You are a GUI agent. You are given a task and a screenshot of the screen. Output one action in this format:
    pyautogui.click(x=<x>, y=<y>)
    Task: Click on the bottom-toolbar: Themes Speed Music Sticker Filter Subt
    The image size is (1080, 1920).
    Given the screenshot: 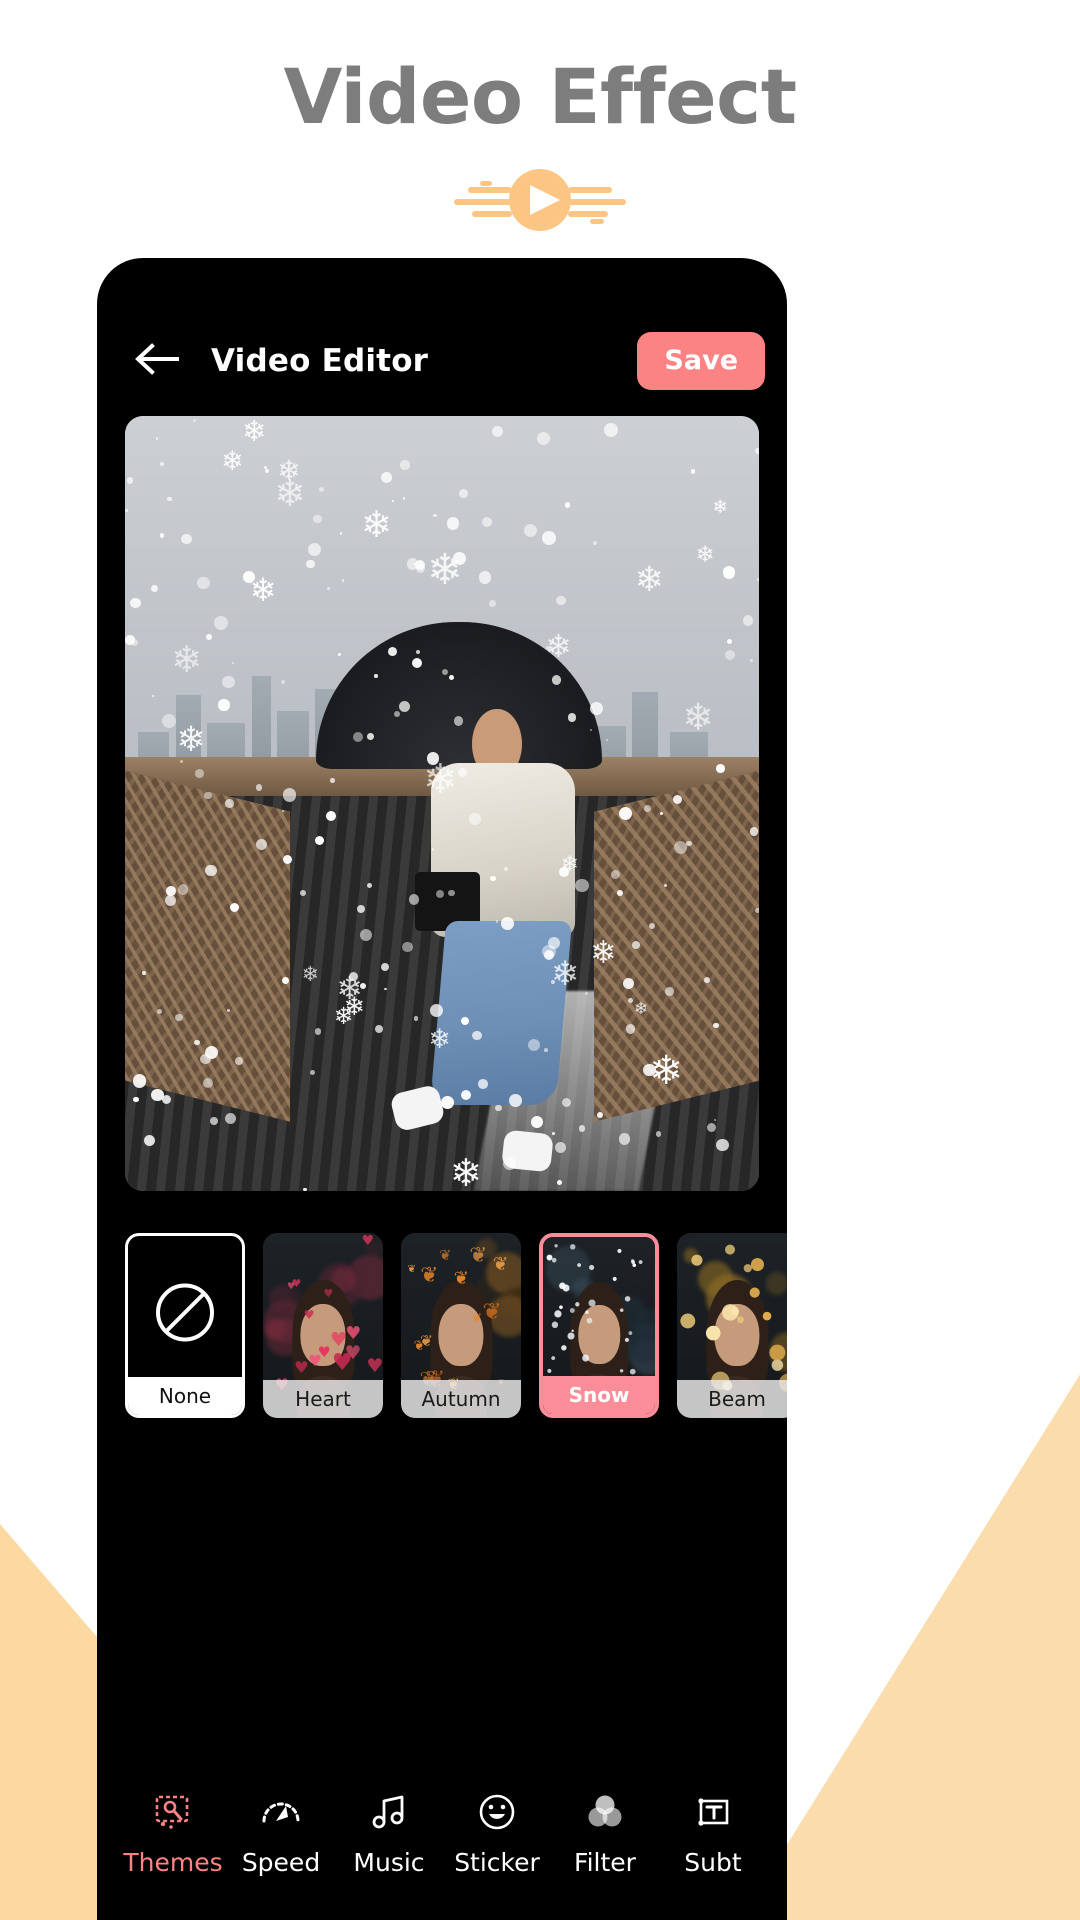 What is the action you would take?
    pyautogui.click(x=442, y=1834)
    